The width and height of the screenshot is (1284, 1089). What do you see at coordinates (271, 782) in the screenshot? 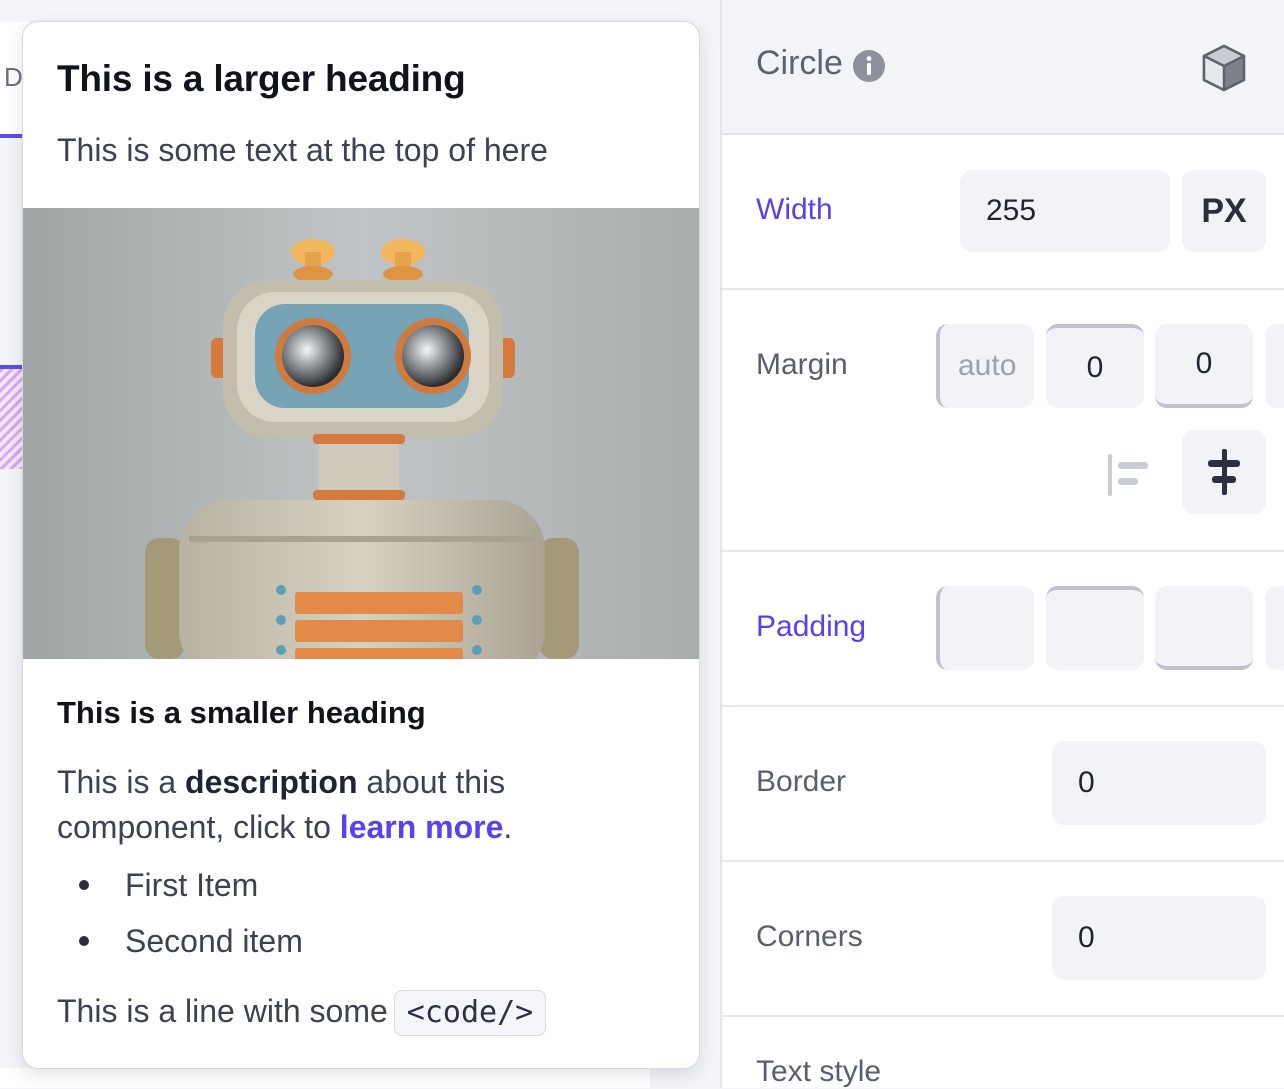
I see `desc-bold: description` at bounding box center [271, 782].